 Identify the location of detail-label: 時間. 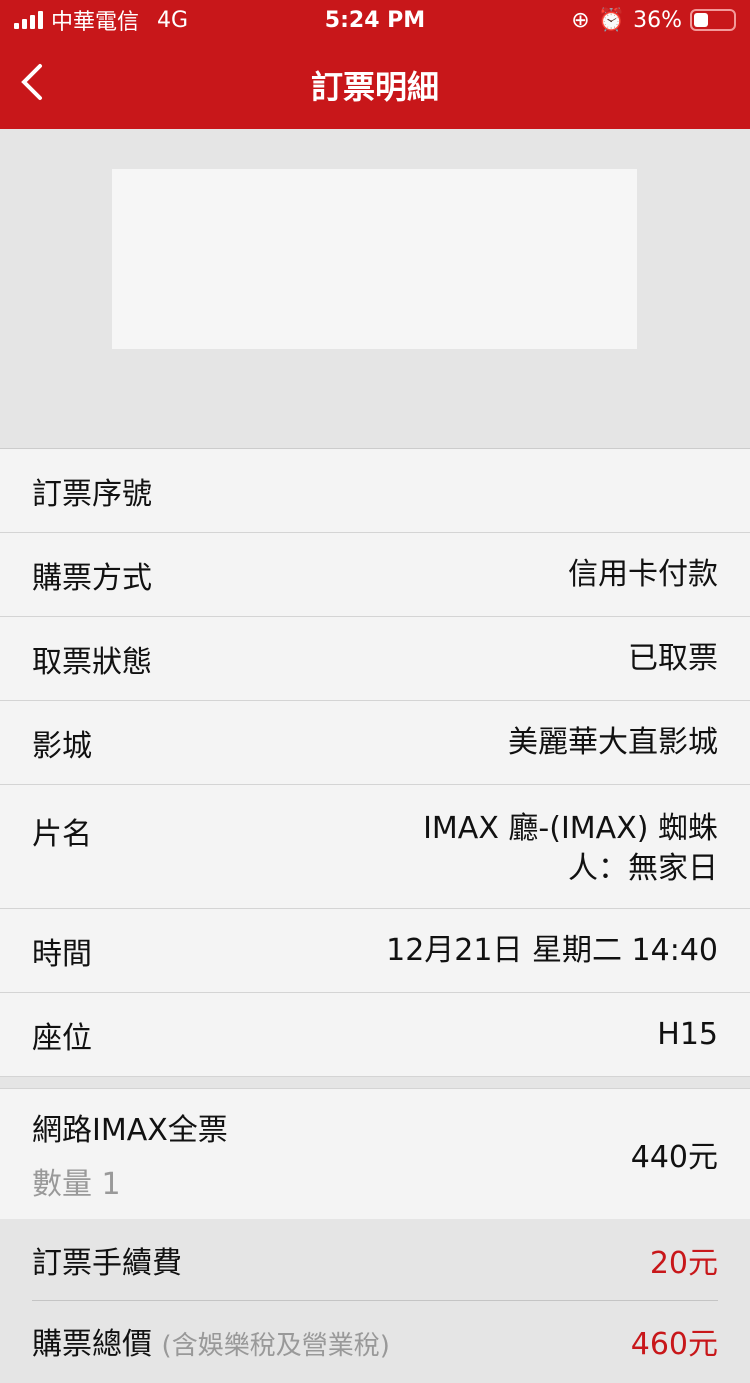
(62, 954).